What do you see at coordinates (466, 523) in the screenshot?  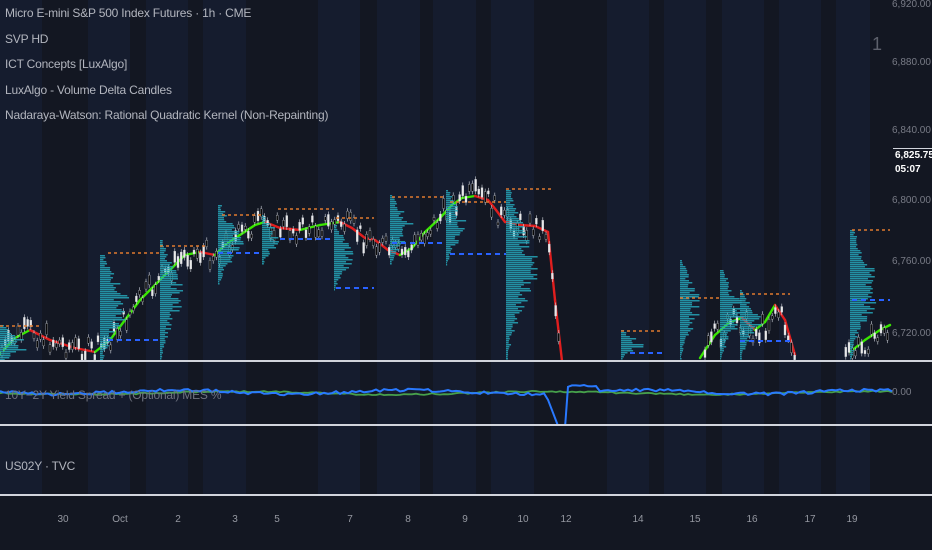 I see `time-axis: 30 Oct 2 3 5 7 8 9 10 12 14 15 16 17 19` at bounding box center [466, 523].